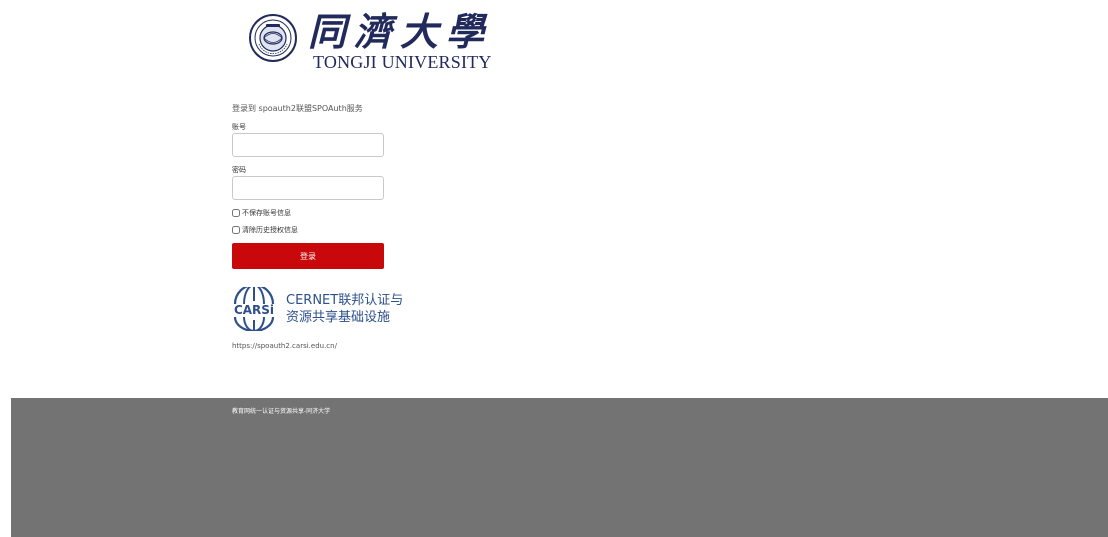  I want to click on logo-english-name: TONGJI UNIVERSITY, so click(402, 62).